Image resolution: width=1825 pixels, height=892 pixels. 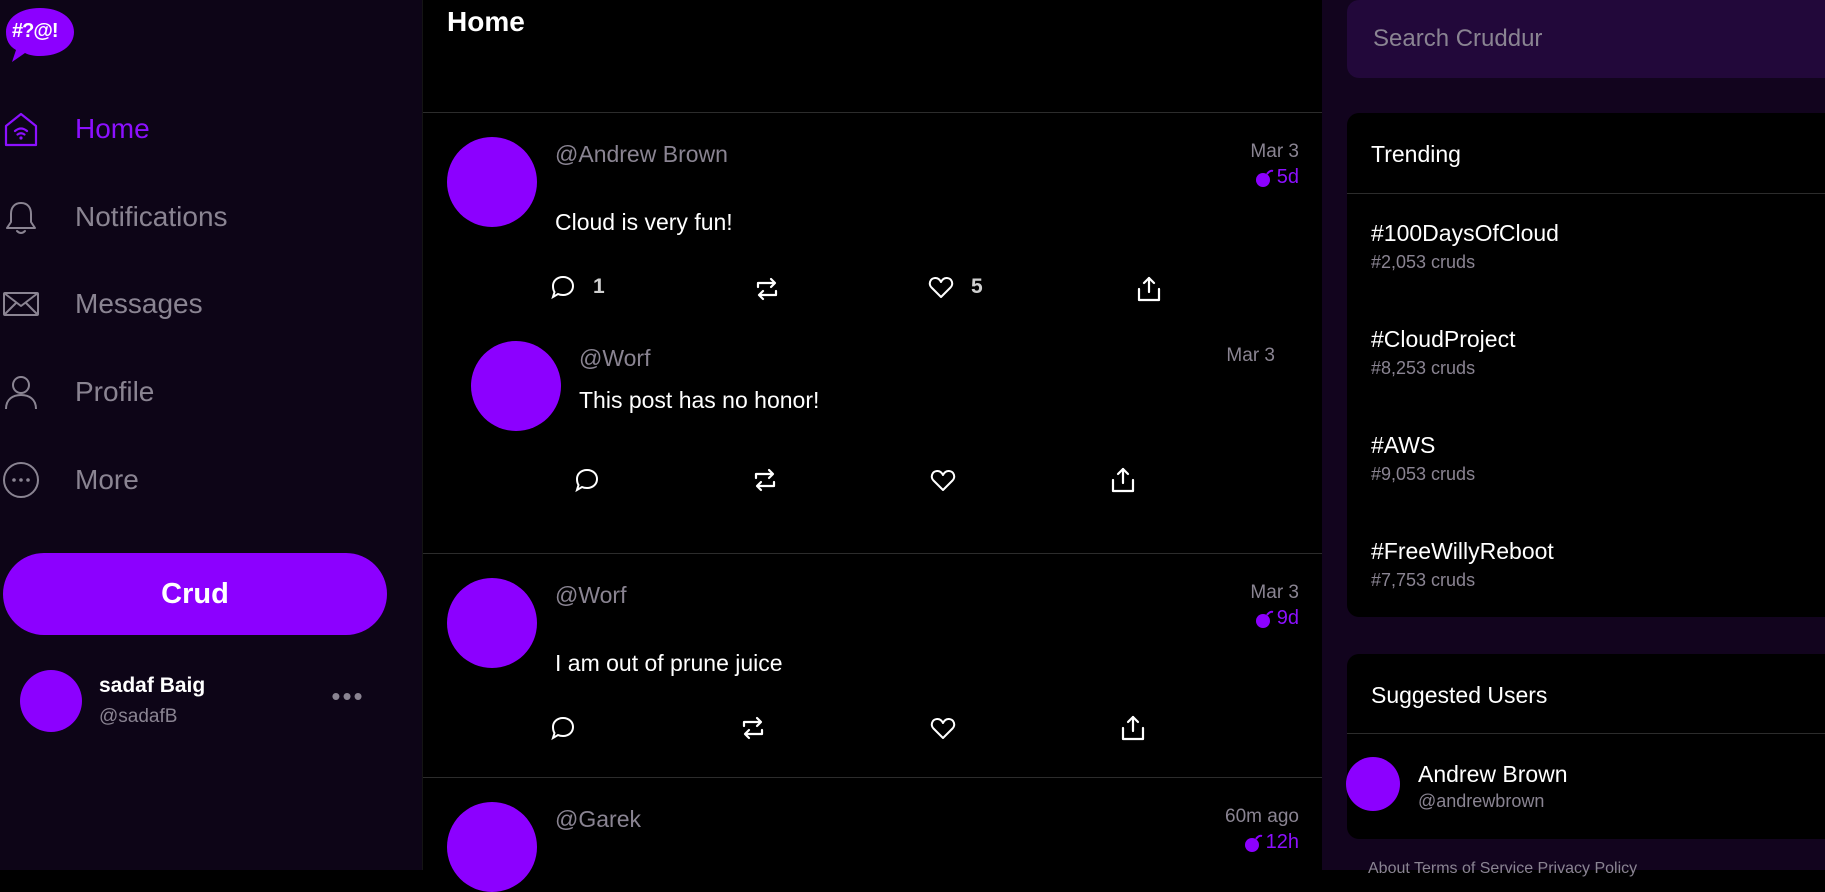 What do you see at coordinates (1287, 177) in the screenshot?
I see `post-expiry-text: 5d` at bounding box center [1287, 177].